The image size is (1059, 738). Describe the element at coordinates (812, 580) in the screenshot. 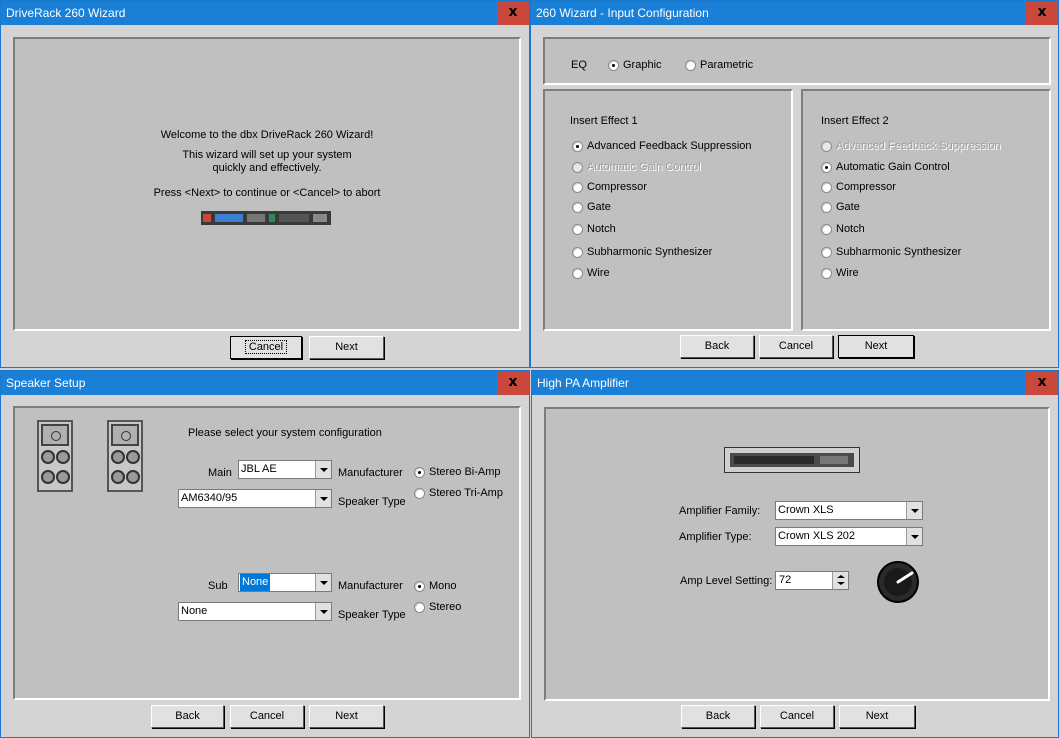

I see `amp-level-spinner: 72` at that location.